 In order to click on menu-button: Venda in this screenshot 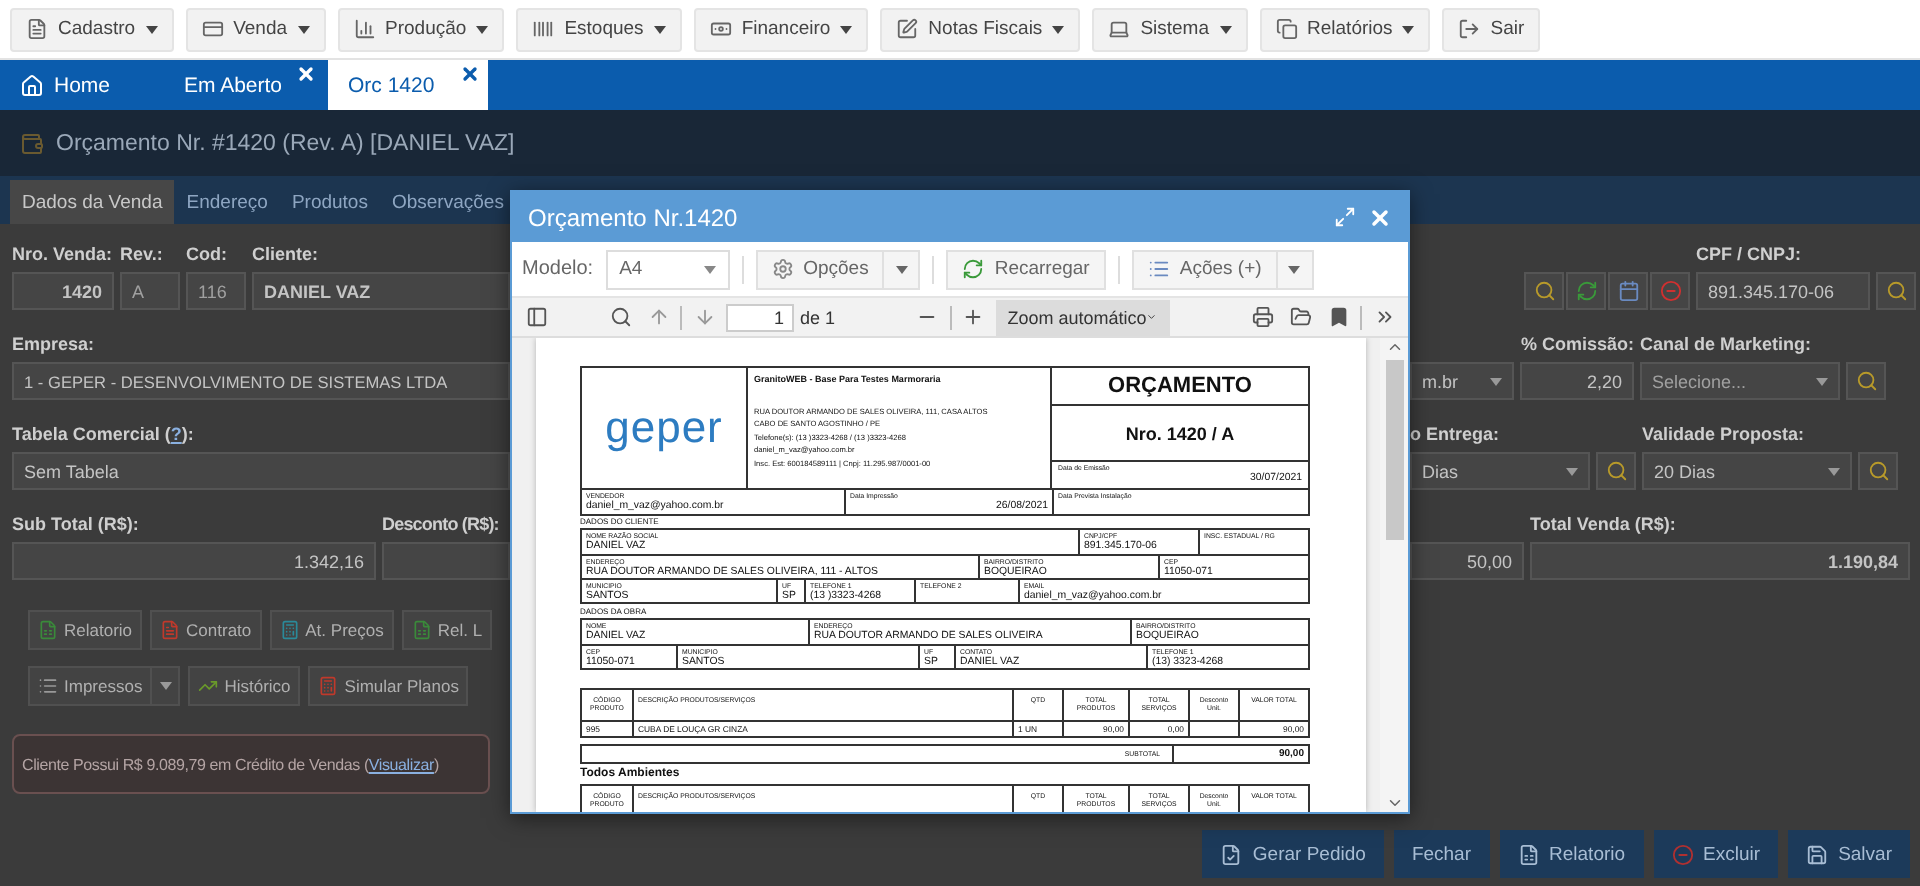, I will do `click(255, 29)`.